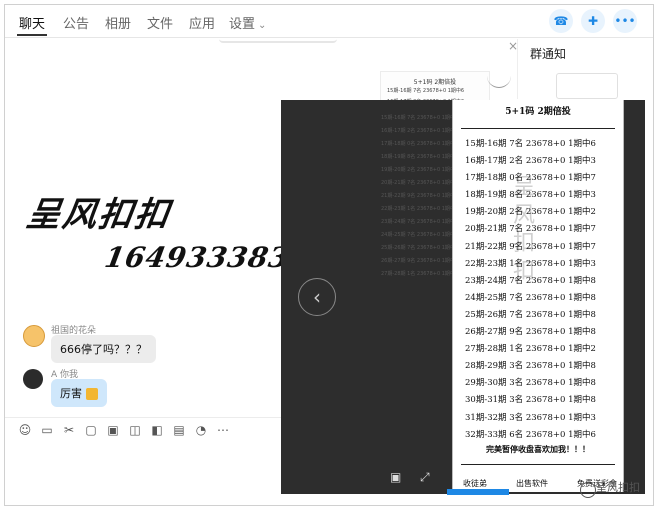 This screenshot has height=508, width=658. Describe the element at coordinates (588, 490) in the screenshot. I see `weibo-logo-icon` at that location.